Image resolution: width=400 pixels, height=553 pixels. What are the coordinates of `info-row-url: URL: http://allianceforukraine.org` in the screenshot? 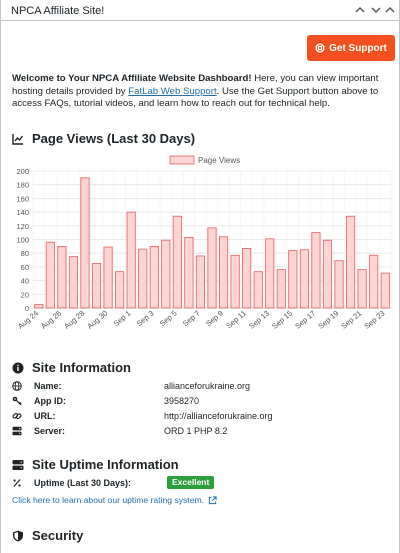 It's located at (202, 416).